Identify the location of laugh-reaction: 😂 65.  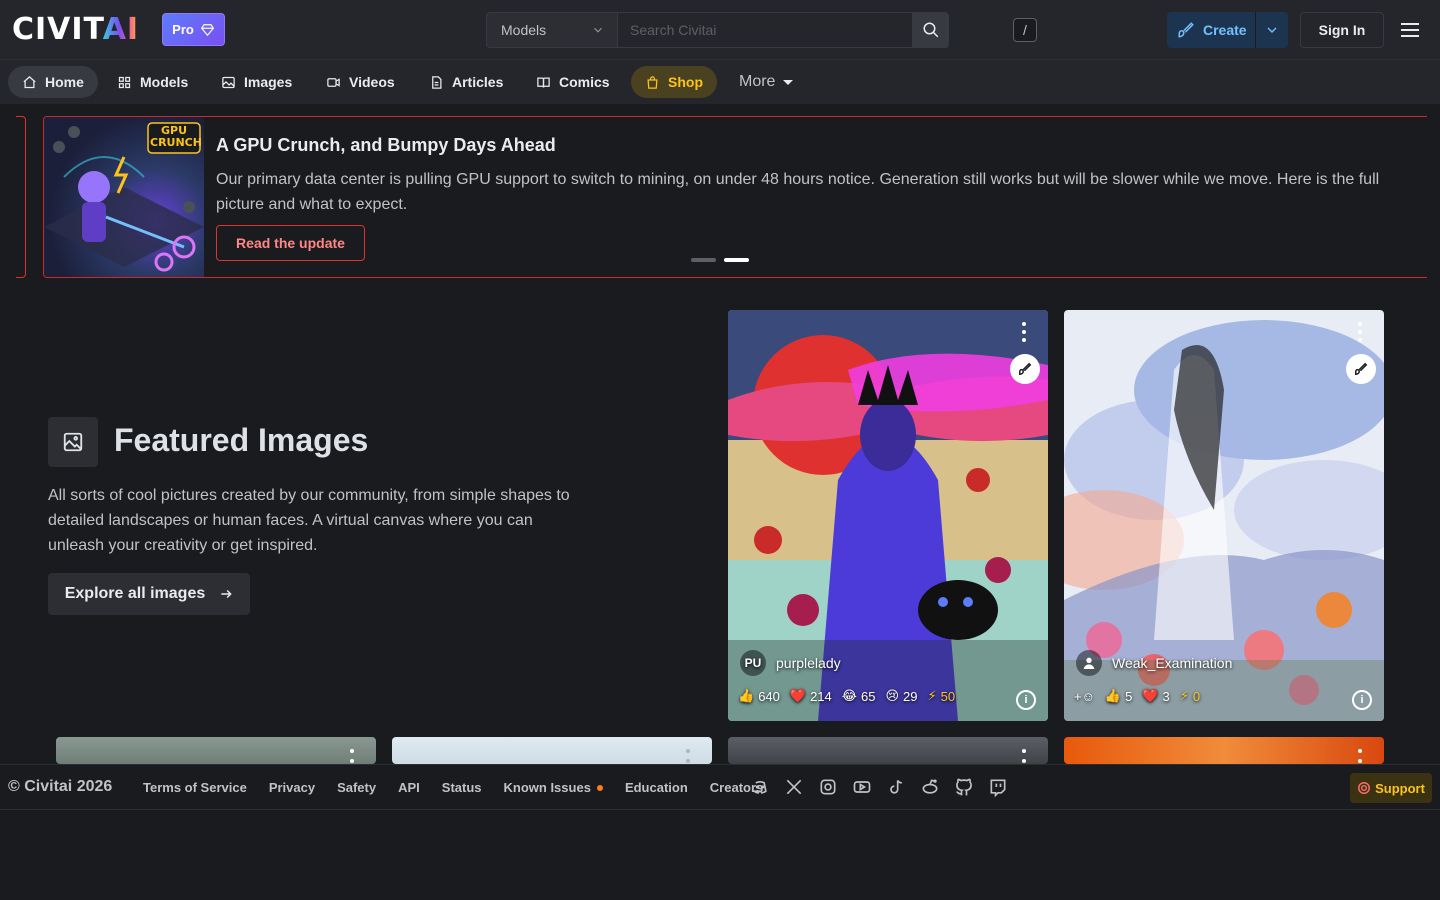
(859, 696).